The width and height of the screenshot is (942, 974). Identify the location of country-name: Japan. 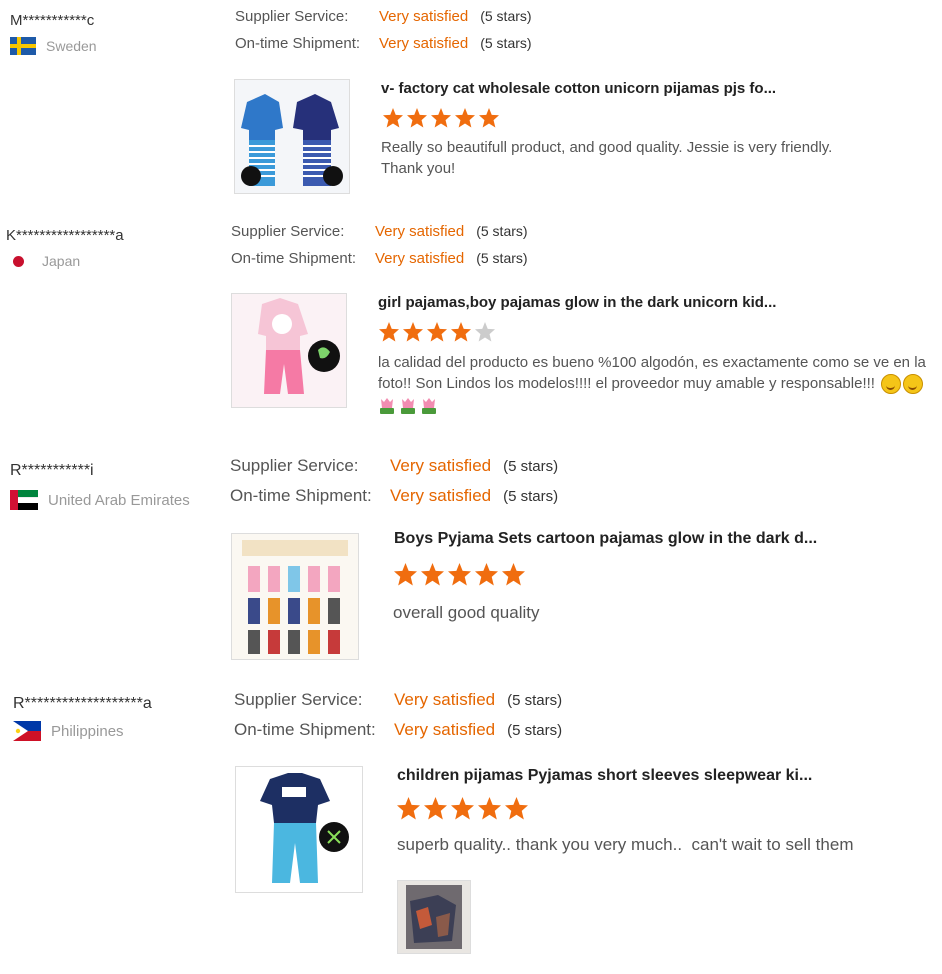
(61, 261).